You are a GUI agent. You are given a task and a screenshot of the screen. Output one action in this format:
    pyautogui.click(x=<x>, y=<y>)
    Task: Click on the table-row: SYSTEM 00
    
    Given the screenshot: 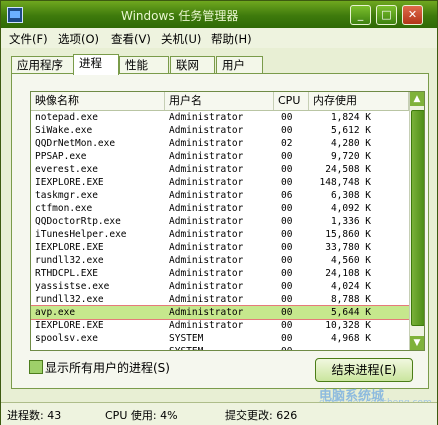 What is the action you would take?
    pyautogui.click(x=220, y=347)
    